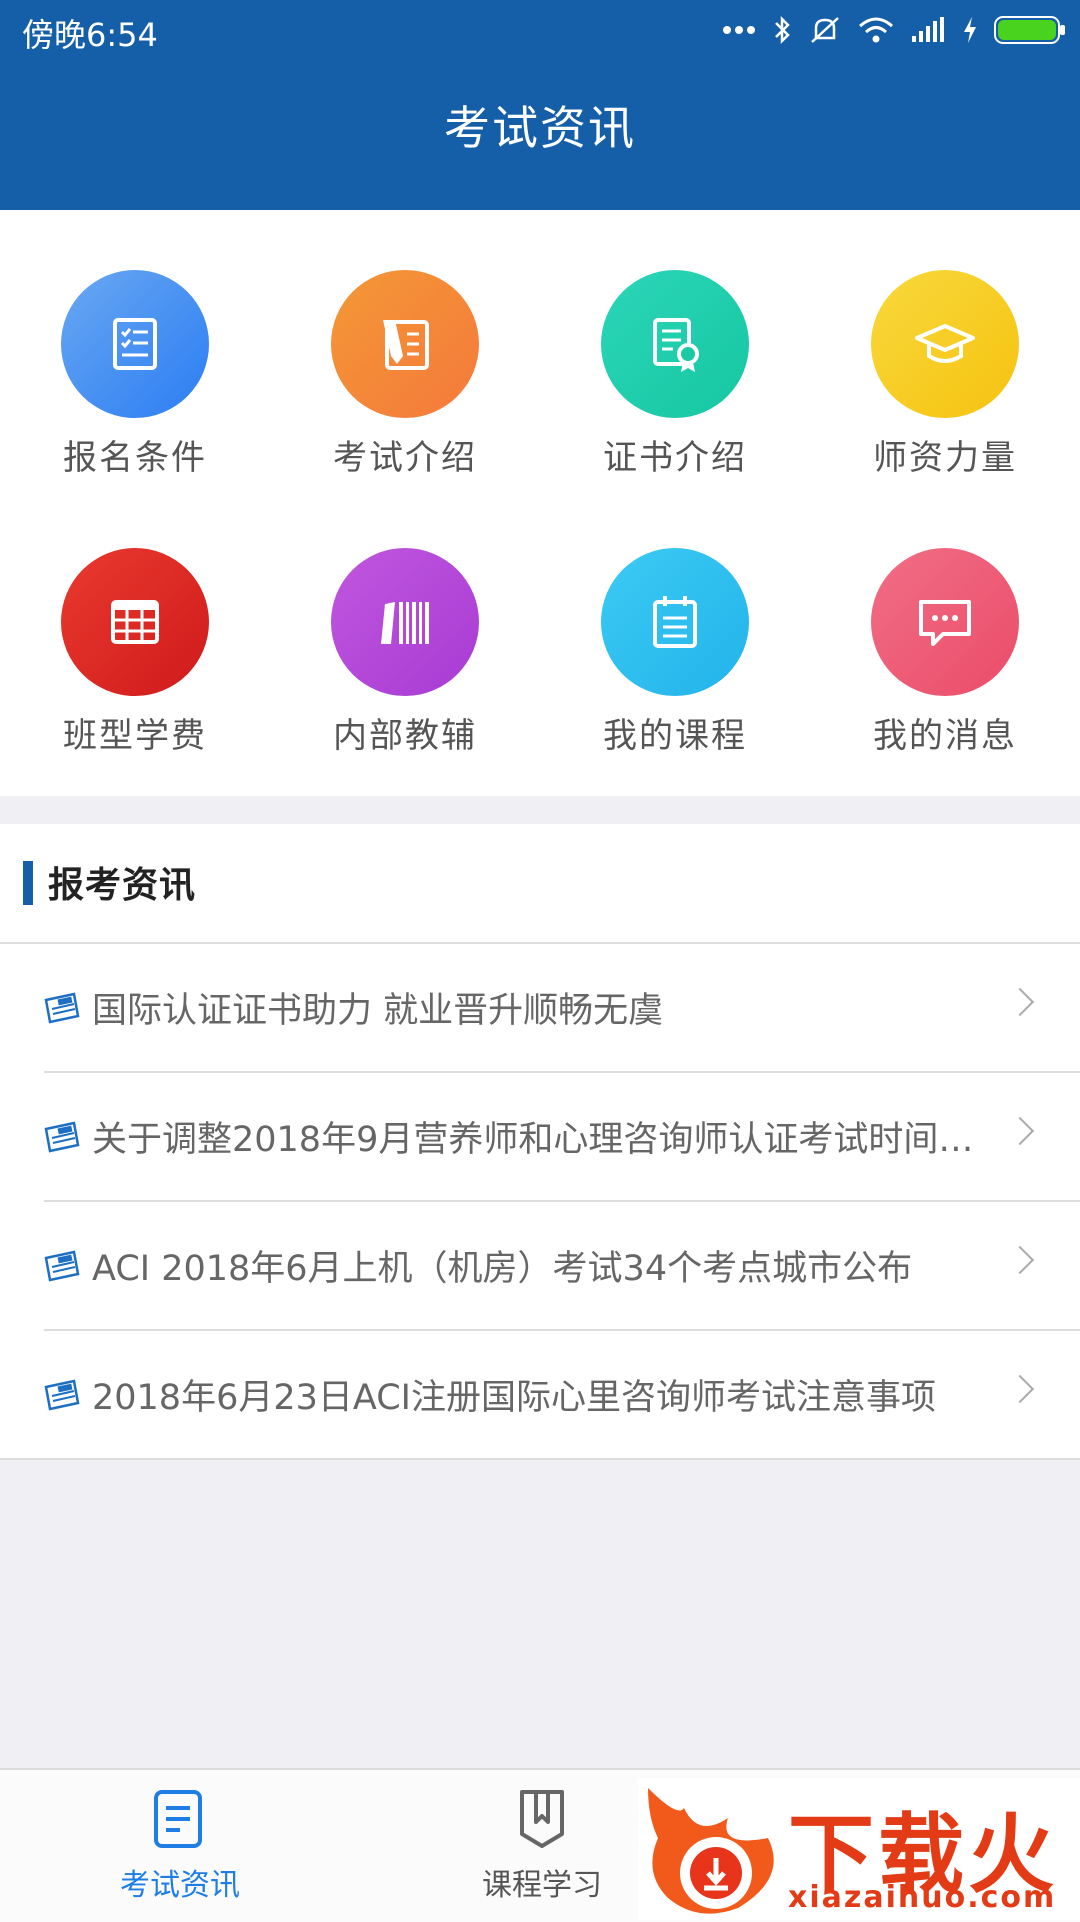  I want to click on menu-item-exam-intro: 考试介绍, so click(405, 400).